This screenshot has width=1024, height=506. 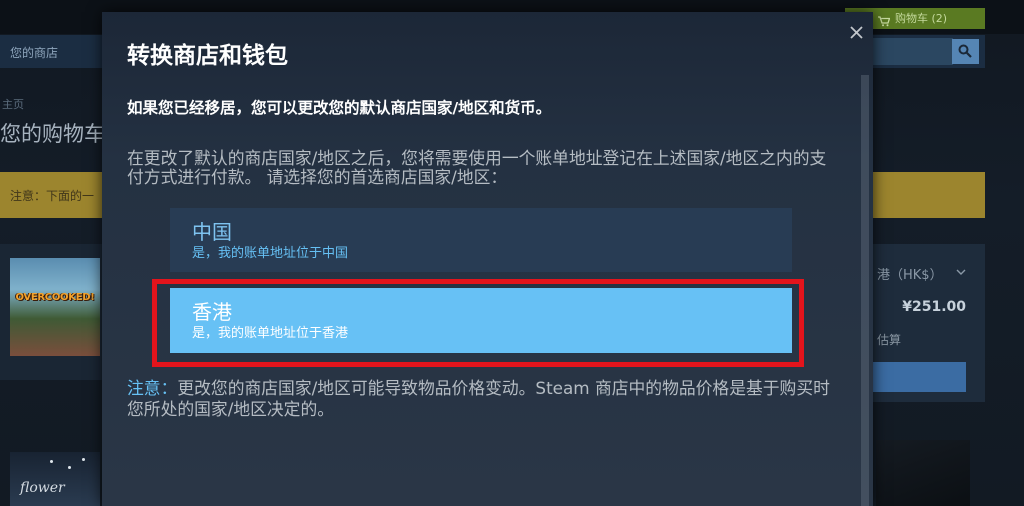 What do you see at coordinates (13, 104) in the screenshot?
I see `breadcrumb: 主页` at bounding box center [13, 104].